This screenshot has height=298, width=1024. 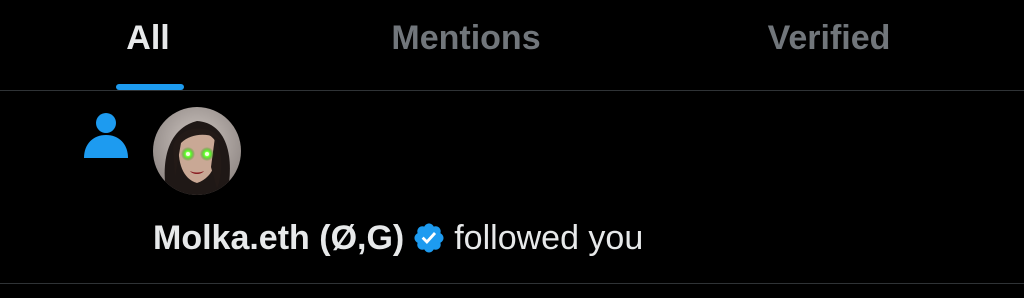 What do you see at coordinates (466, 38) in the screenshot?
I see `tab-mentions-label: Mentions` at bounding box center [466, 38].